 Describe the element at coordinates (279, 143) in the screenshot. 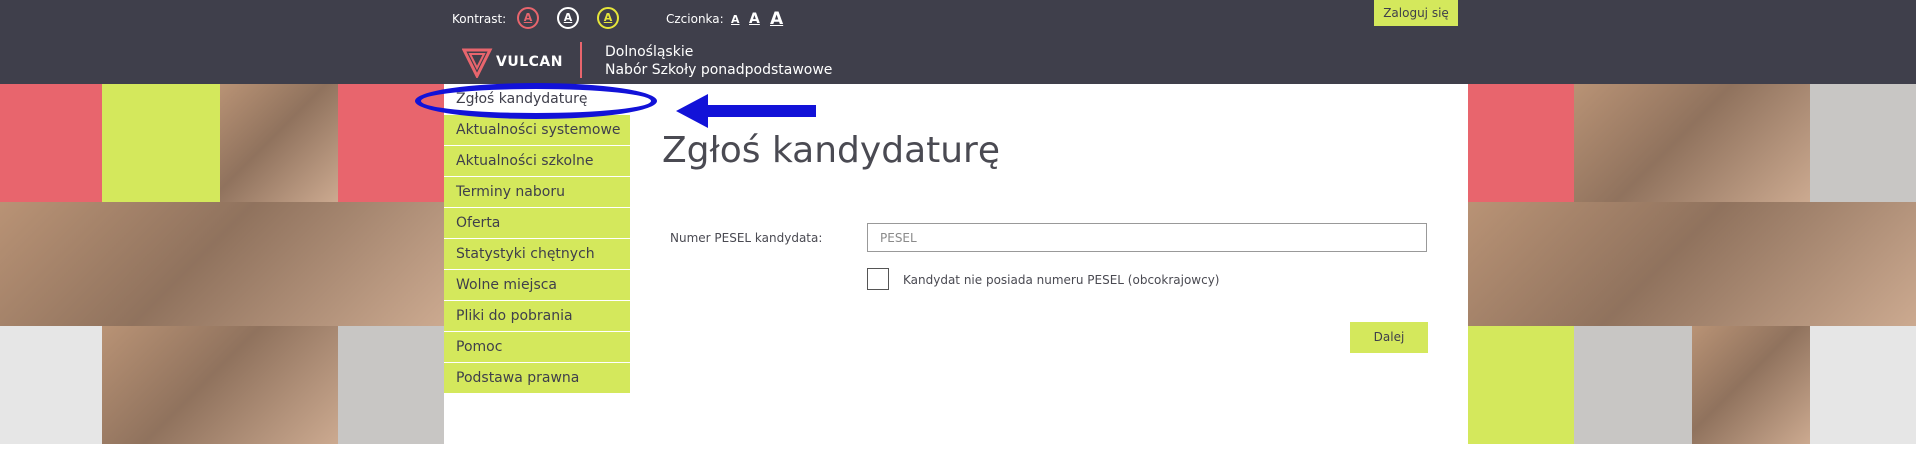

I see `photo-girl-top` at that location.